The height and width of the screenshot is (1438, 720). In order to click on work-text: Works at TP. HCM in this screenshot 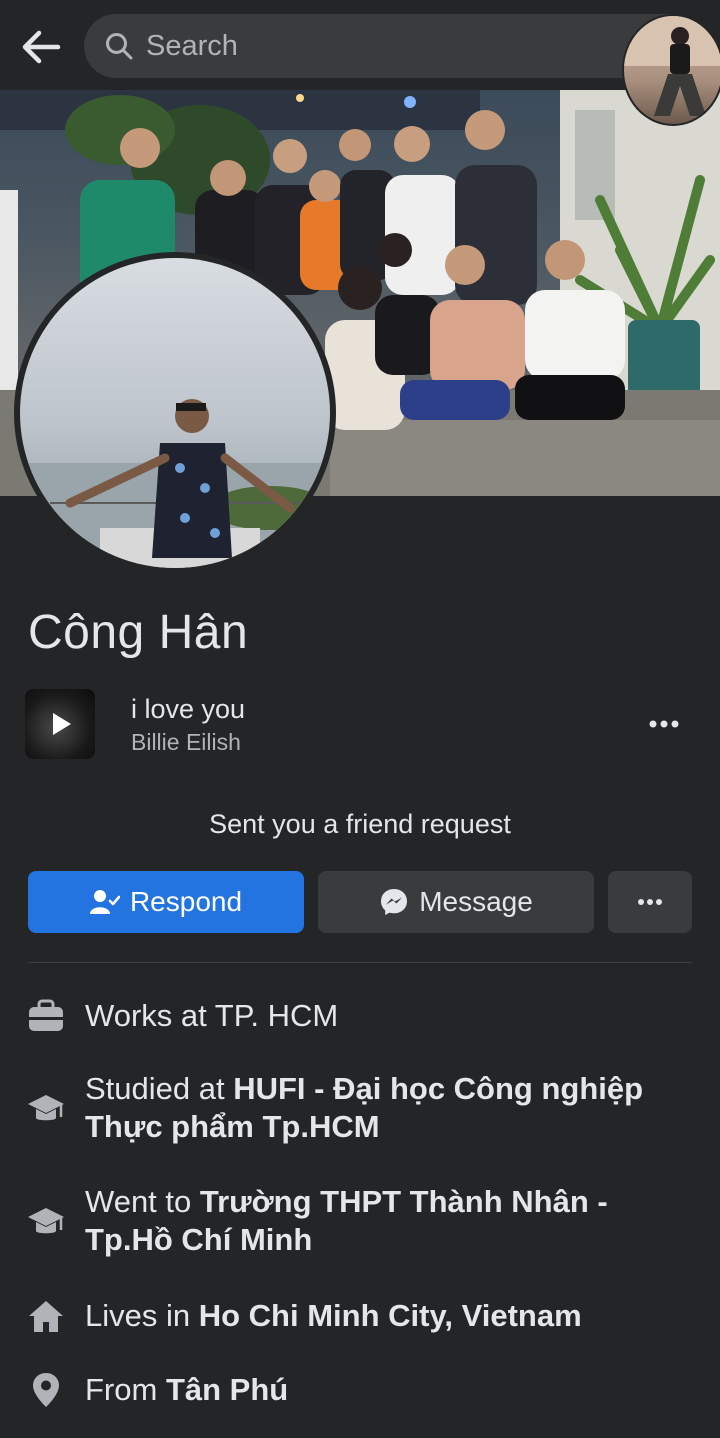, I will do `click(212, 1015)`.